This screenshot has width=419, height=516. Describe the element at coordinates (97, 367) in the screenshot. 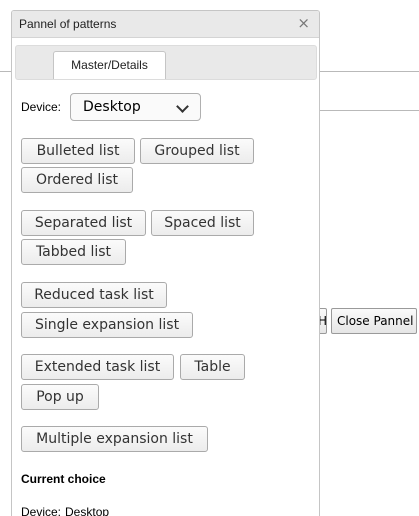

I see `extended-task-list-button: Extended task list` at that location.